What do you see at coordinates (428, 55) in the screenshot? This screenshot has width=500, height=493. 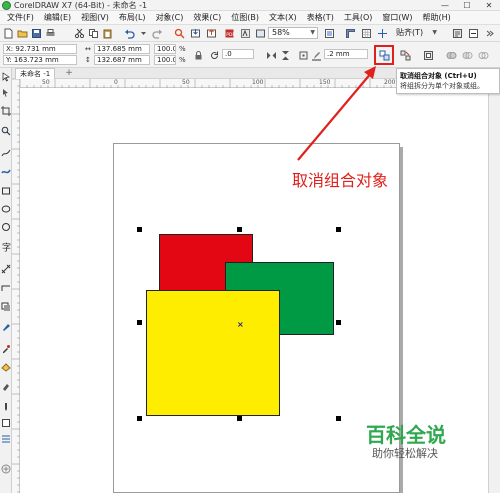 I see `combine-icon` at bounding box center [428, 55].